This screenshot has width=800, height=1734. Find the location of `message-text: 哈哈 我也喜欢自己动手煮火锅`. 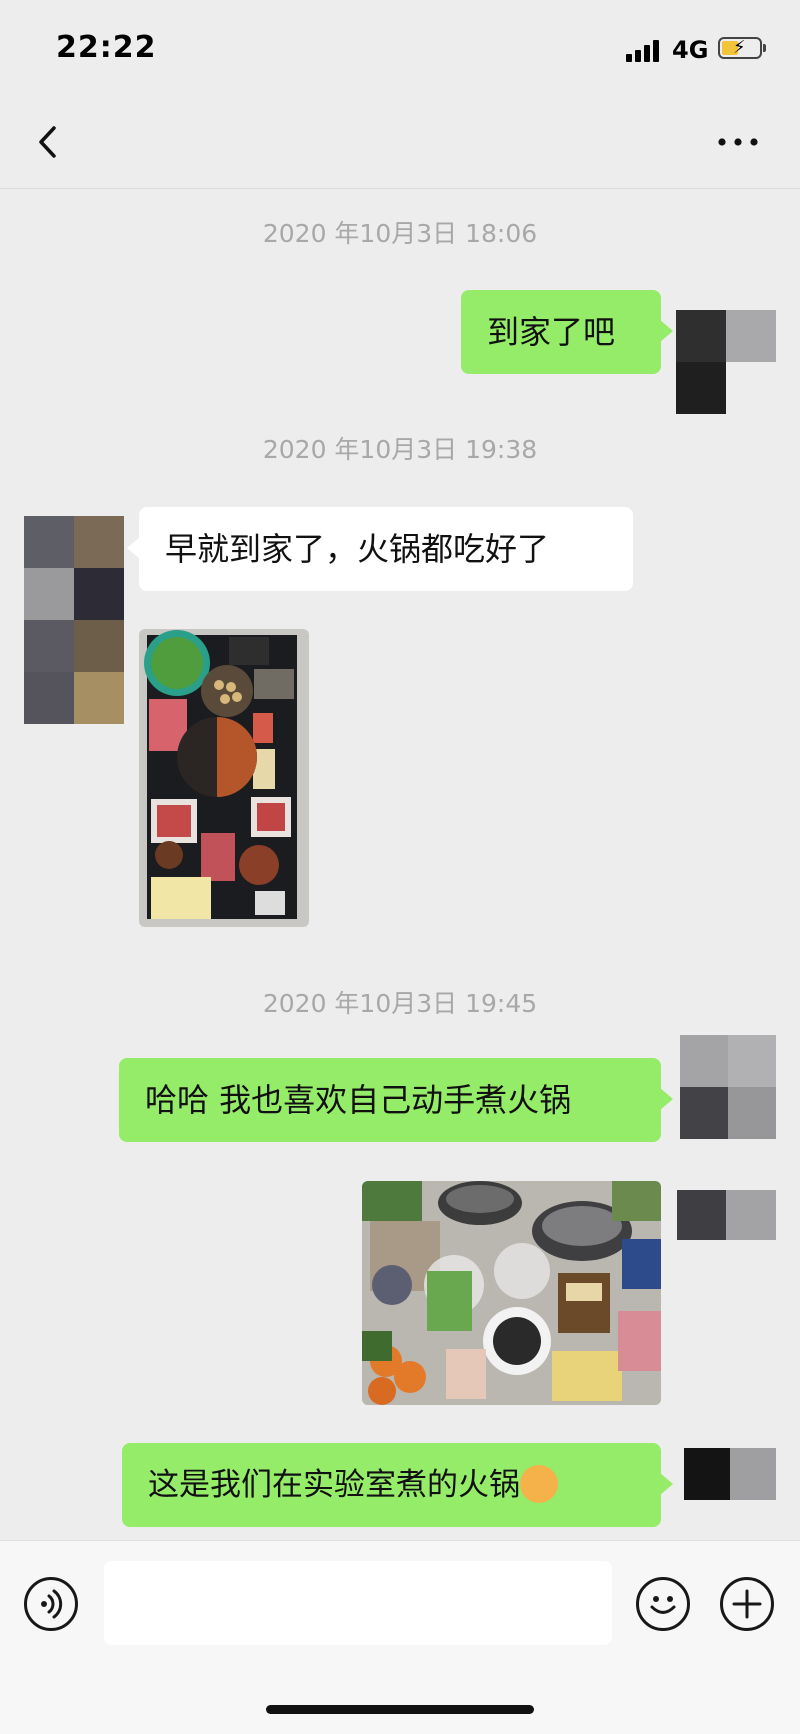

message-text: 哈哈 我也喜欢自己动手煮火锅 is located at coordinates (358, 1100).